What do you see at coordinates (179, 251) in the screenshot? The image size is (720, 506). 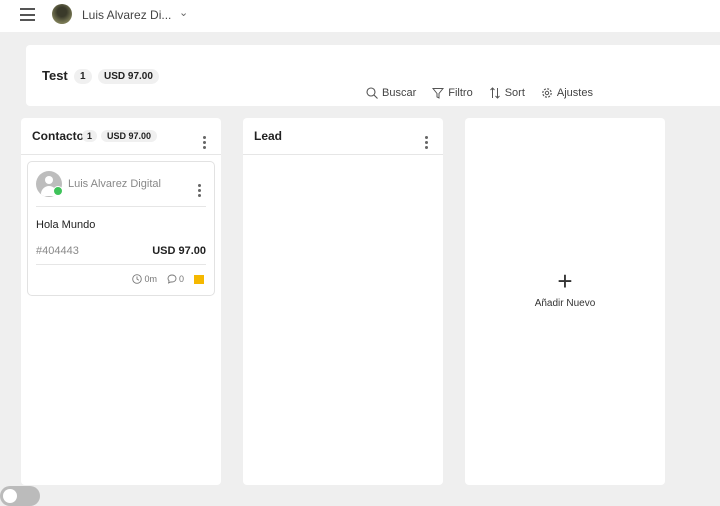 I see `card-amount: USD 97.00` at bounding box center [179, 251].